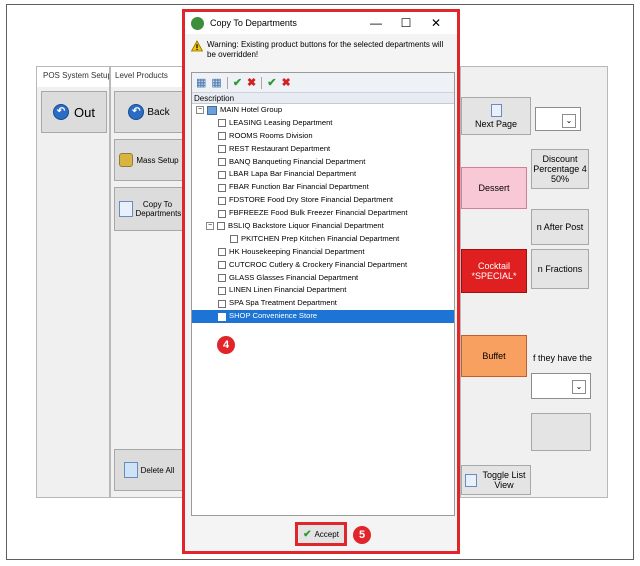  I want to click on option-dropdown: ⌄, so click(561, 386).